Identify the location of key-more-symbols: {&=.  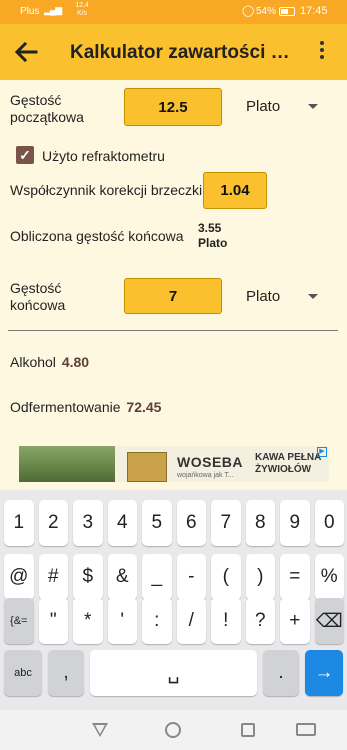
(19, 621).